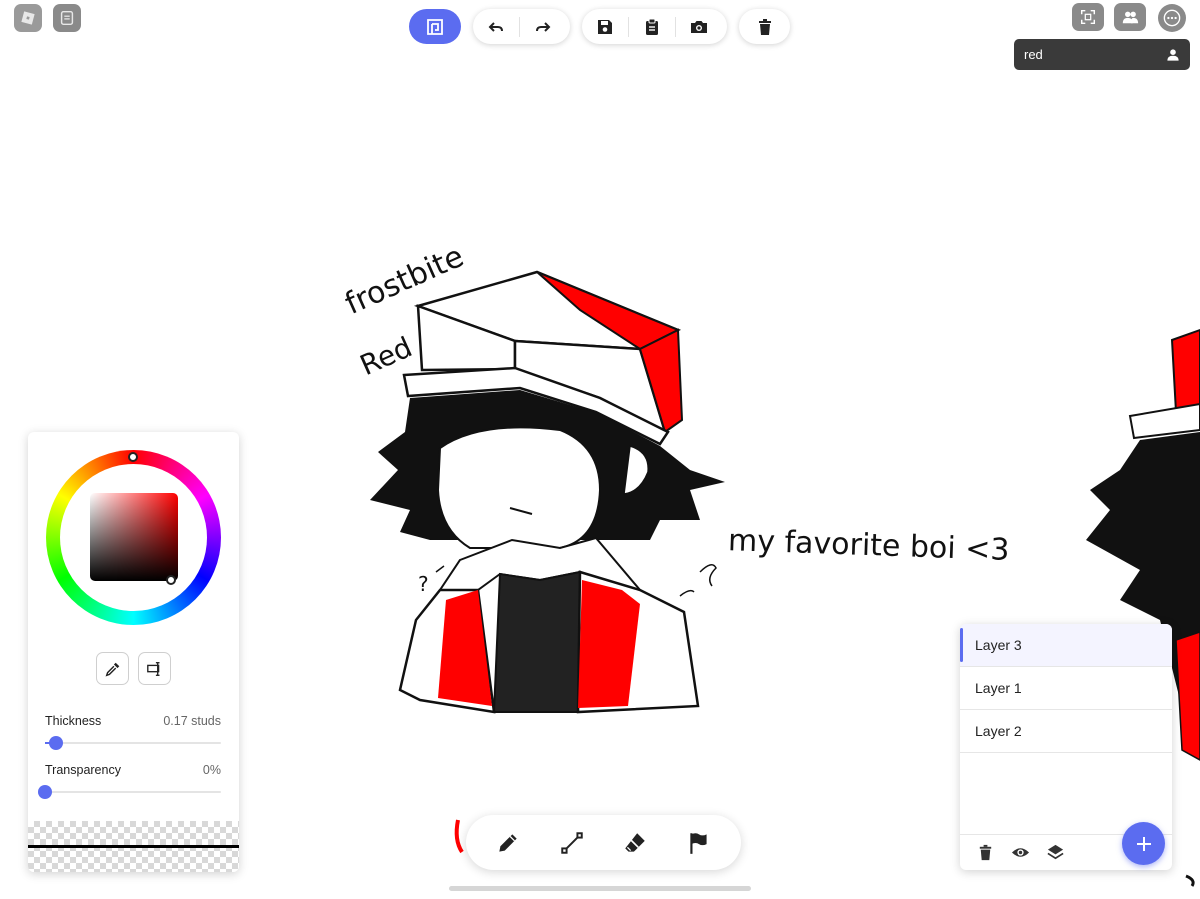 This screenshot has height=899, width=1200. I want to click on layer-item-1: Layer 1, so click(1066, 688).